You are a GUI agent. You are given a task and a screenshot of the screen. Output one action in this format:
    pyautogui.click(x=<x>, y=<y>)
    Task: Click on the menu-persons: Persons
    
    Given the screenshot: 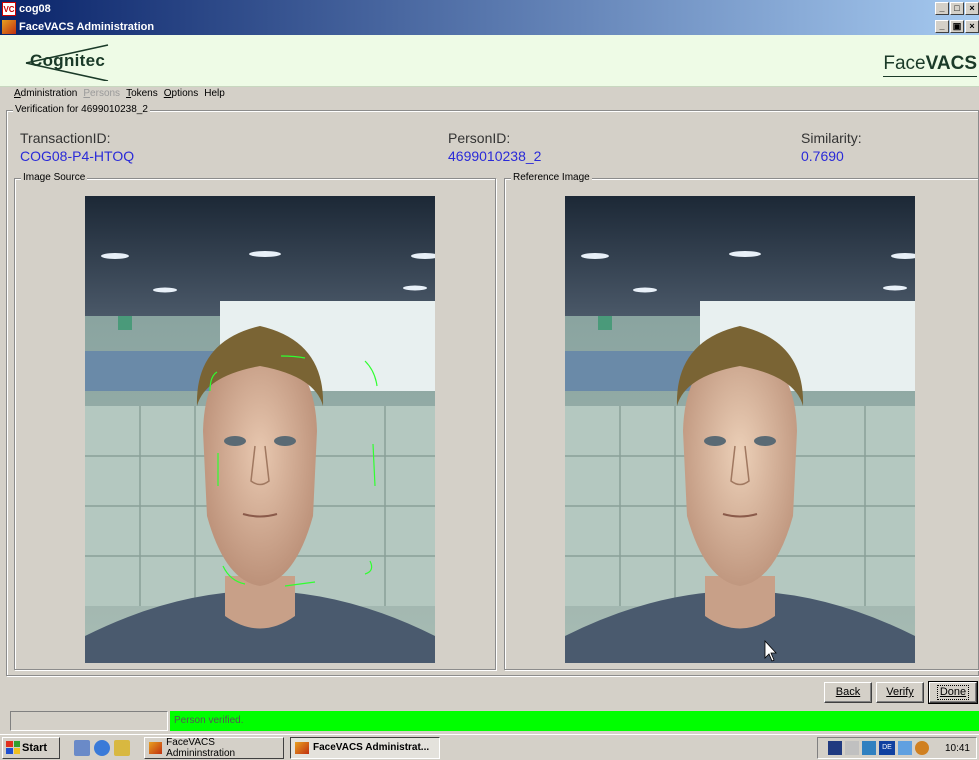 What is the action you would take?
    pyautogui.click(x=102, y=93)
    